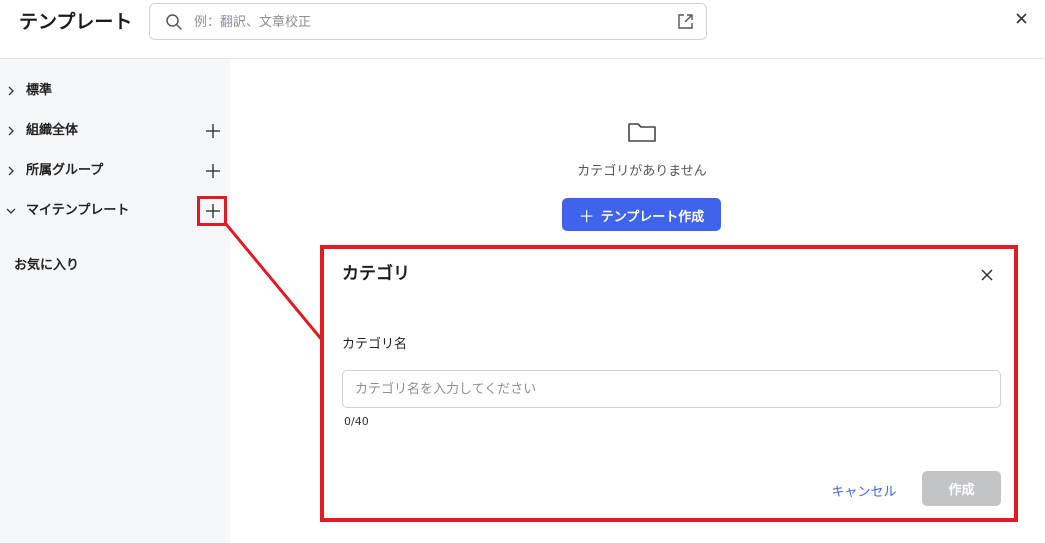 This screenshot has height=543, width=1045. I want to click on page-title: テンプレート, so click(76, 22).